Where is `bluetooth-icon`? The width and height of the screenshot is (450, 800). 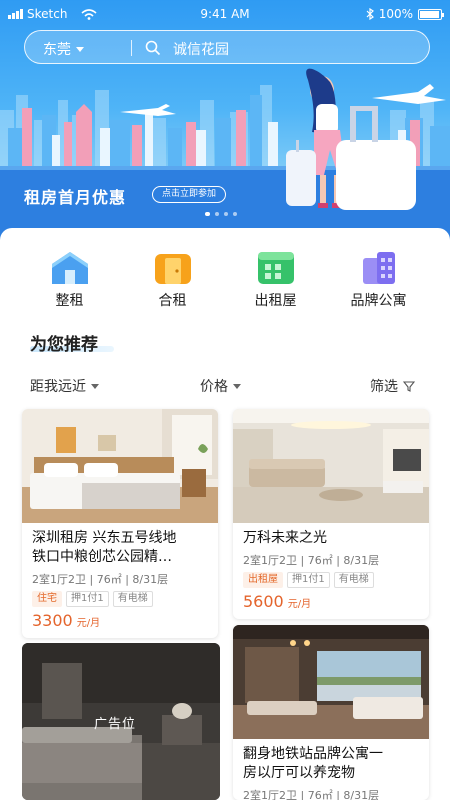
bluetooth-icon is located at coordinates (370, 14).